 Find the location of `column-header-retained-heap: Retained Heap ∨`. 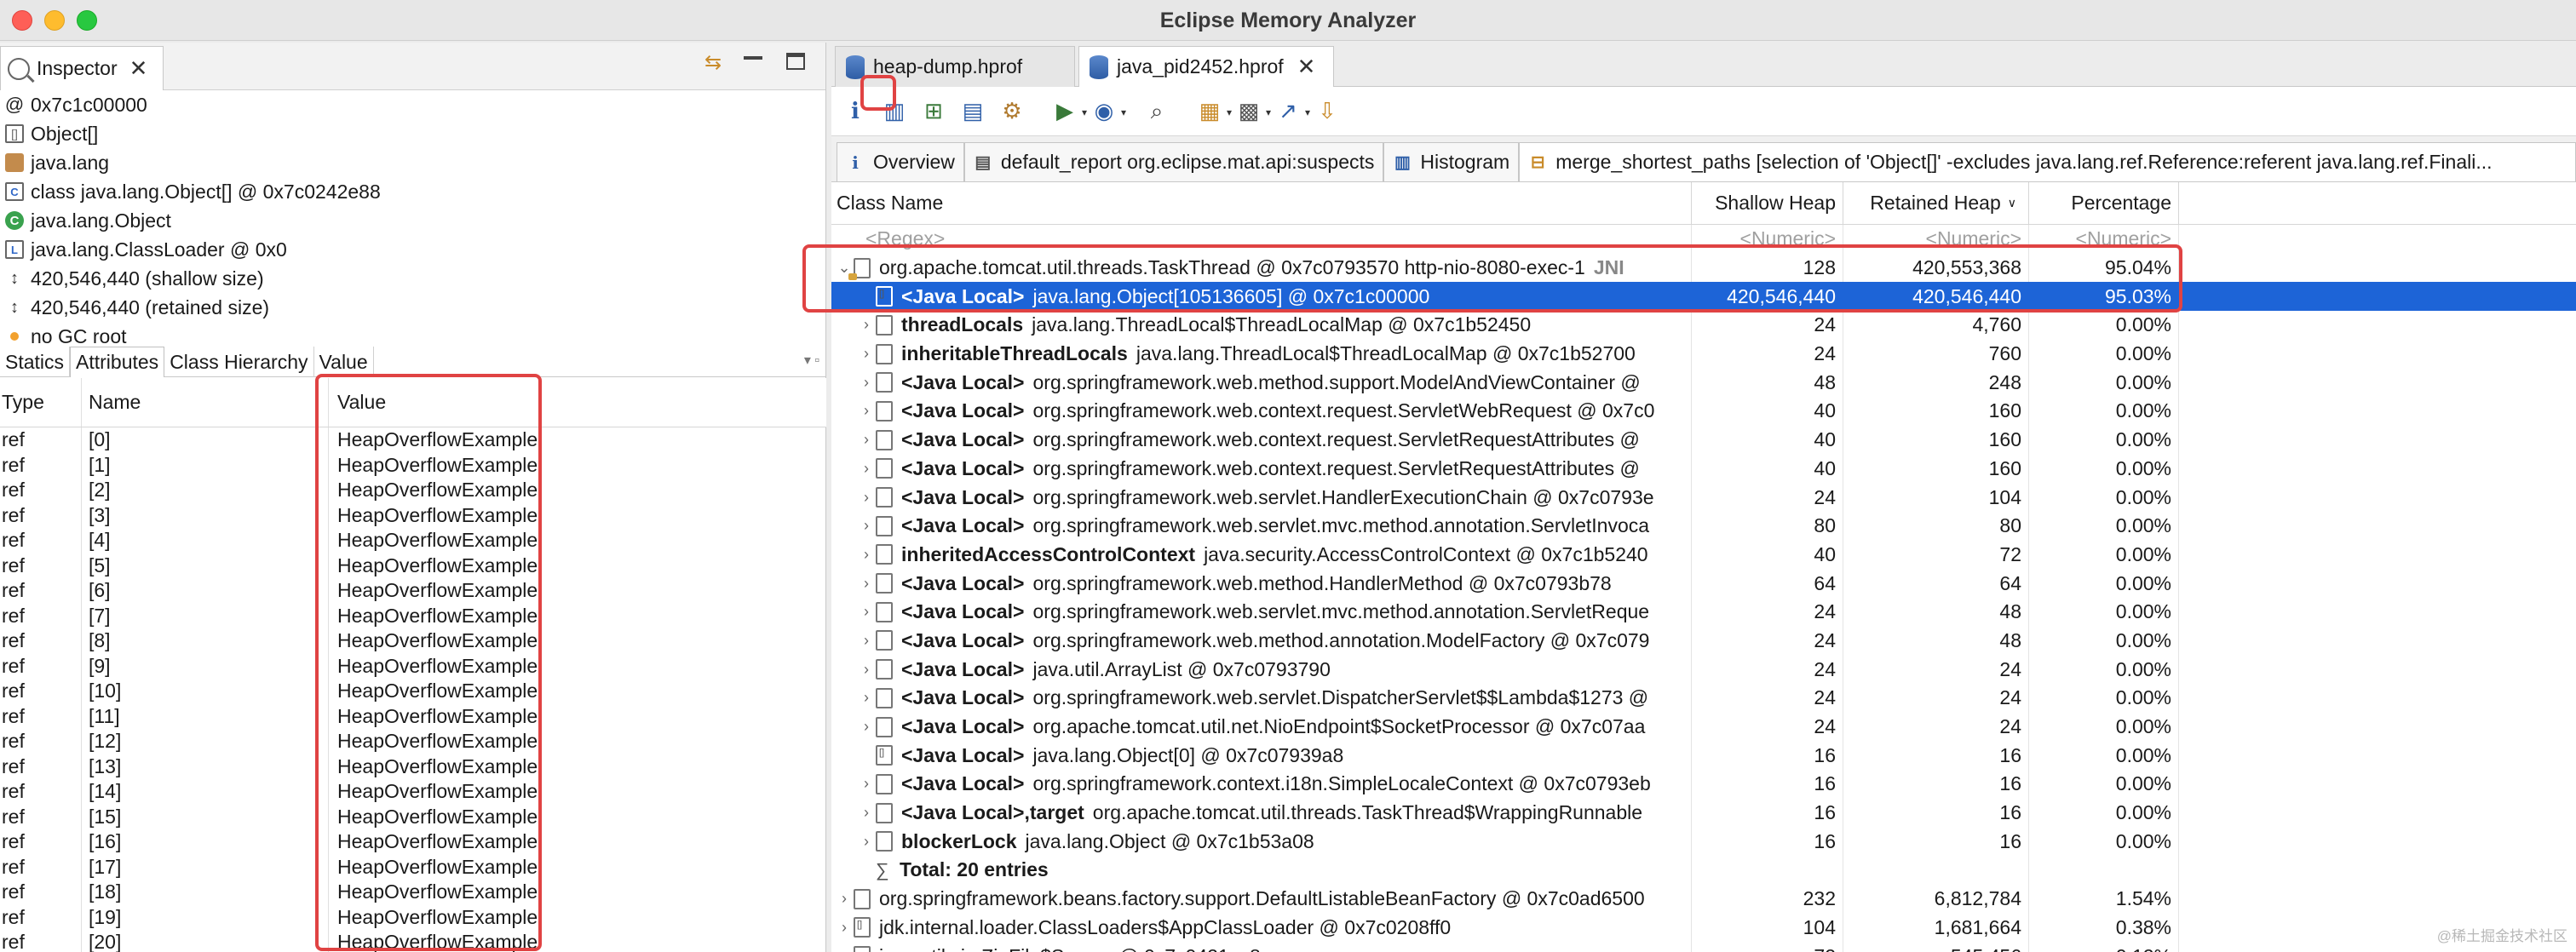

column-header-retained-heap: Retained Heap ∨ is located at coordinates (1936, 203).